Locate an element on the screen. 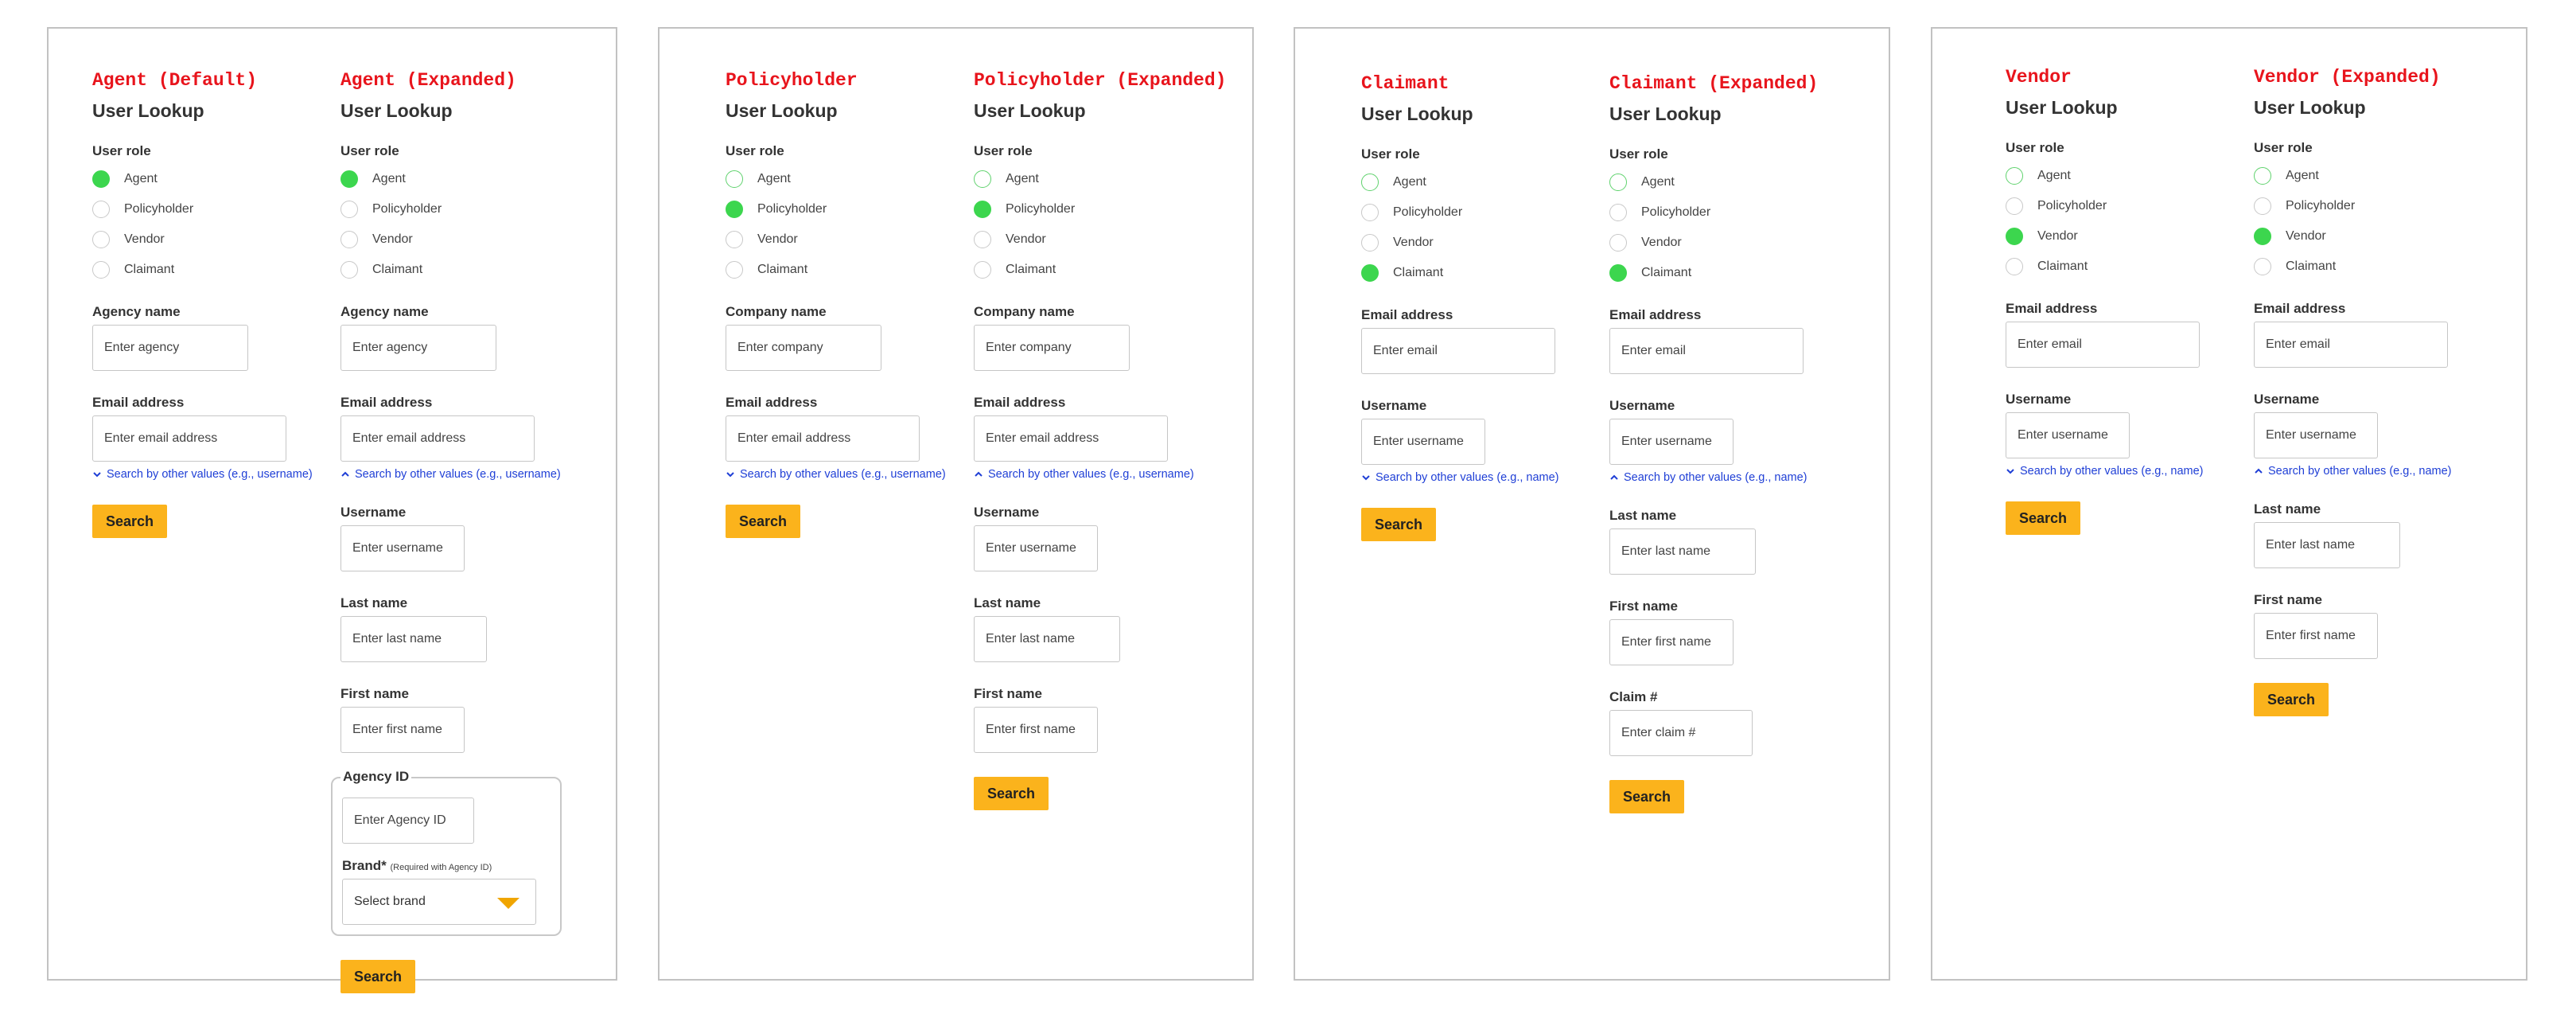 The height and width of the screenshot is (1014, 2576). agency-id-input is located at coordinates (408, 821).